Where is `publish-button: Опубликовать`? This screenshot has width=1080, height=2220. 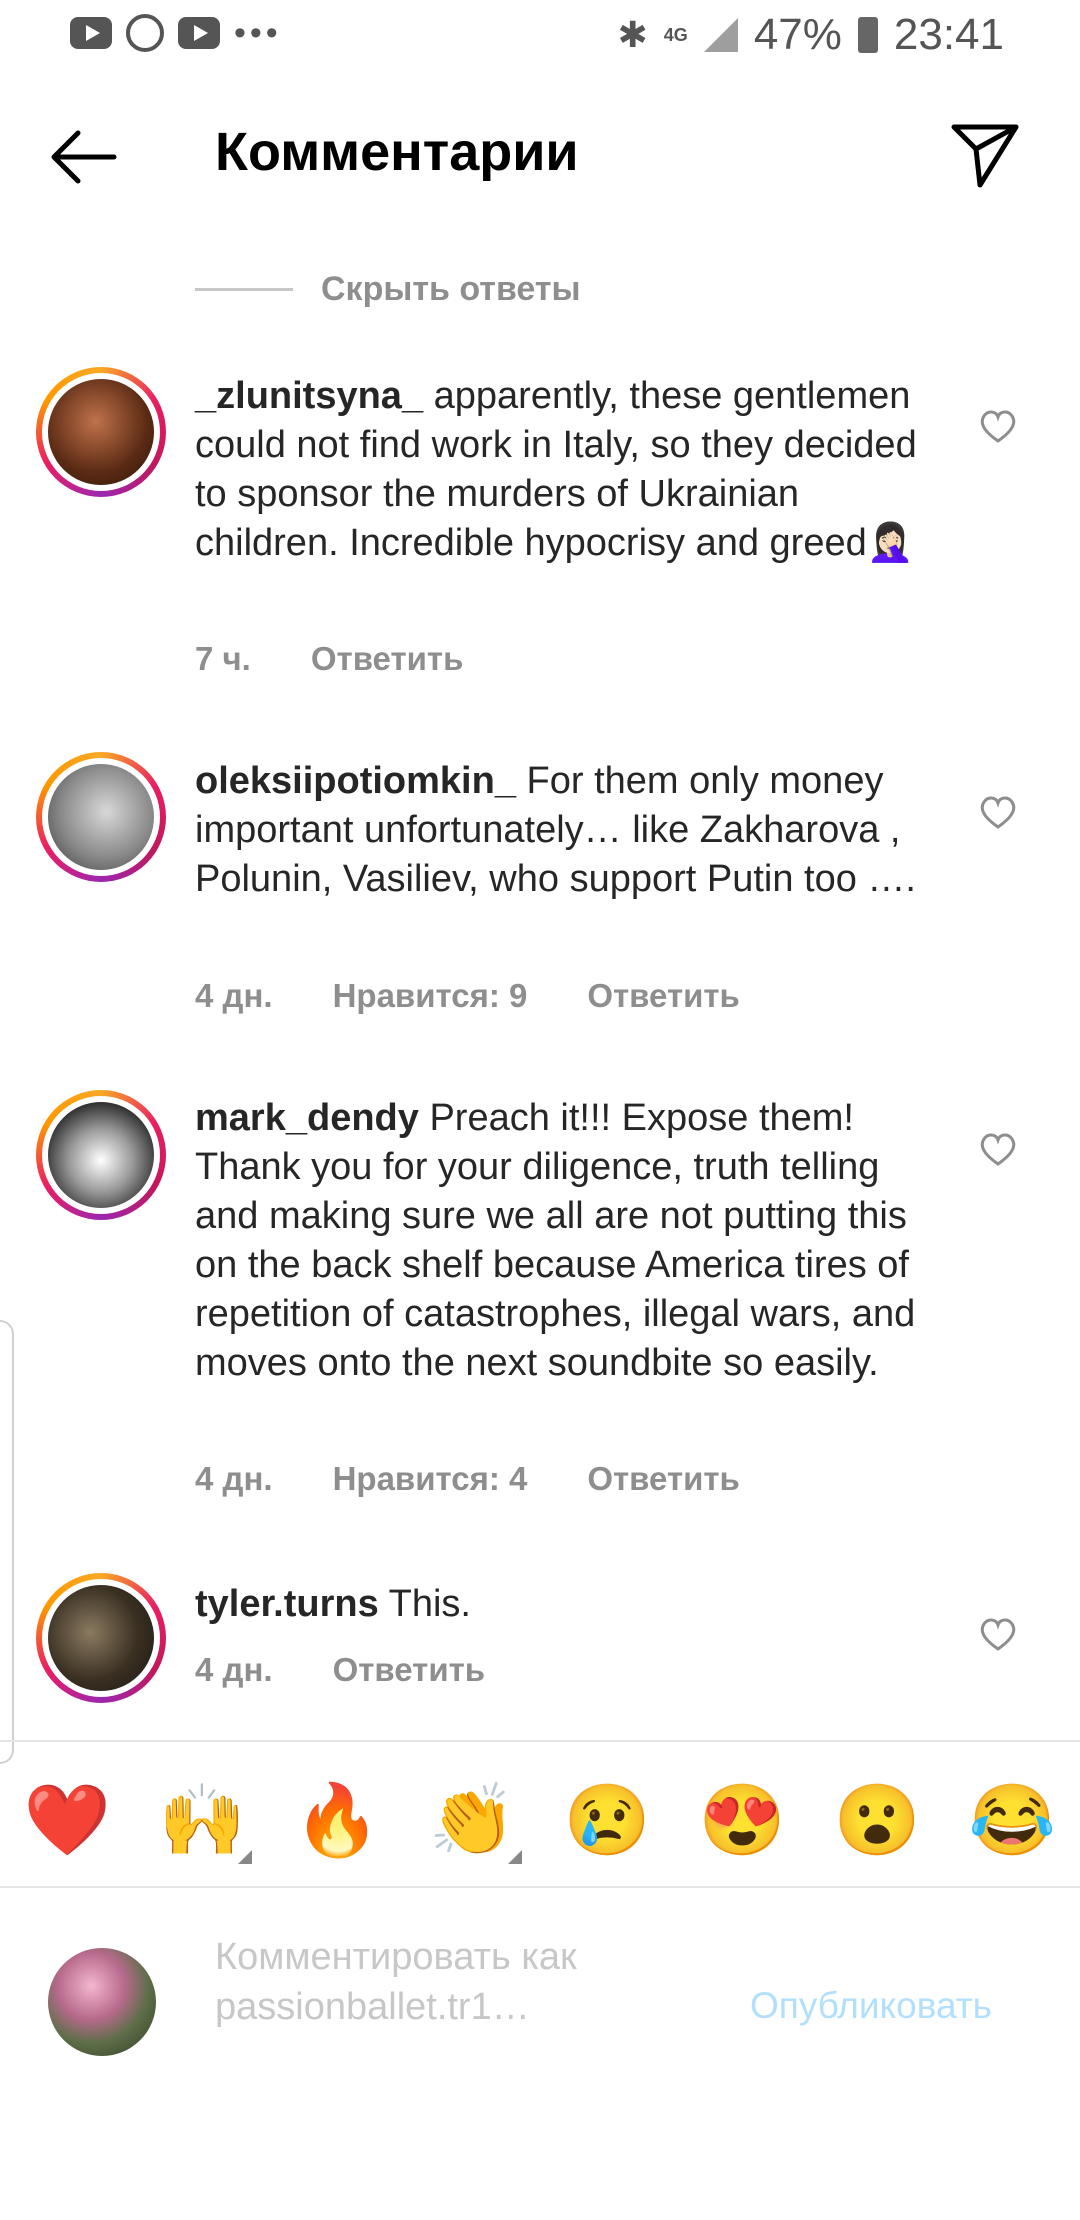 publish-button: Опубликовать is located at coordinates (871, 2006).